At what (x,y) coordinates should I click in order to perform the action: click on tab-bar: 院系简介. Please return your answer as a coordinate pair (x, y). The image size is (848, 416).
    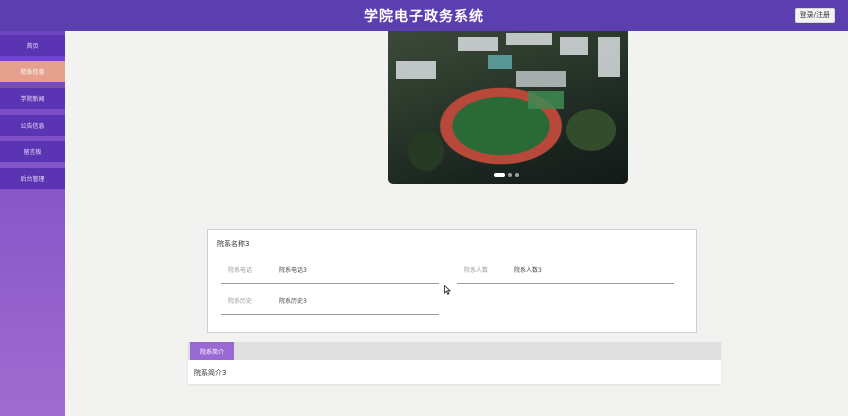
    Looking at the image, I should click on (454, 351).